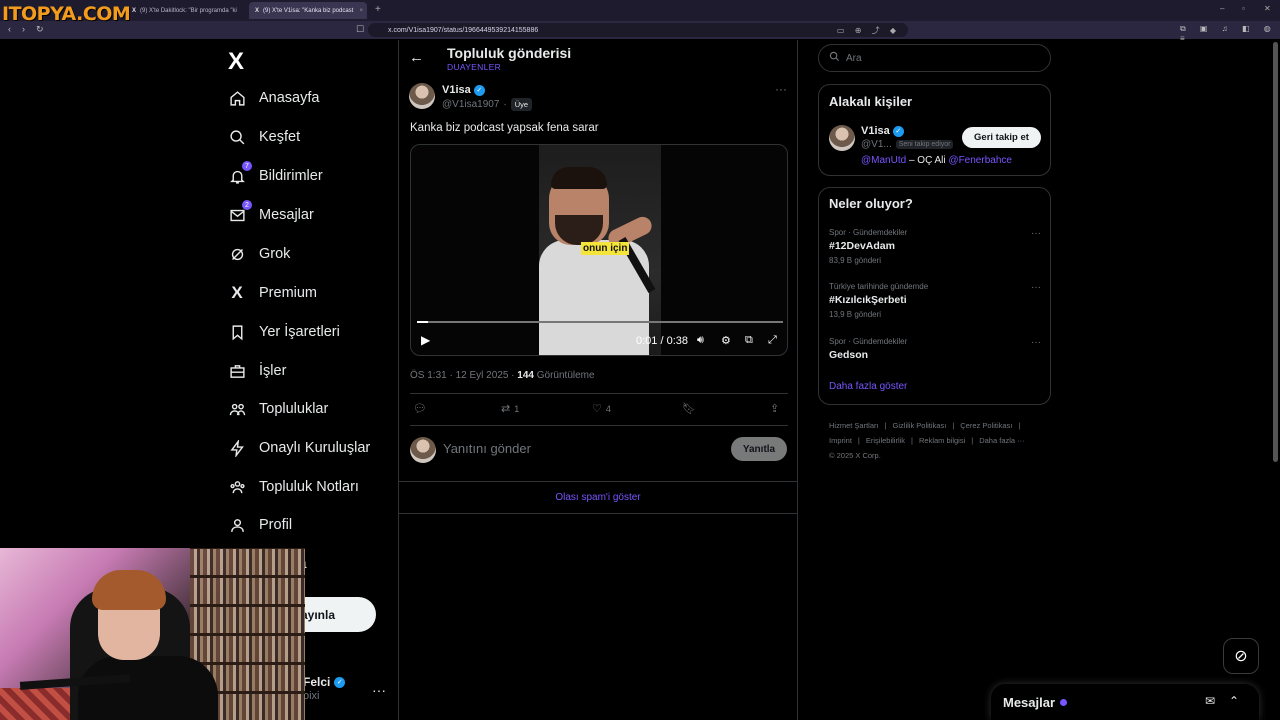 The height and width of the screenshot is (720, 1280). I want to click on footer-link: Imprint, so click(840, 440).